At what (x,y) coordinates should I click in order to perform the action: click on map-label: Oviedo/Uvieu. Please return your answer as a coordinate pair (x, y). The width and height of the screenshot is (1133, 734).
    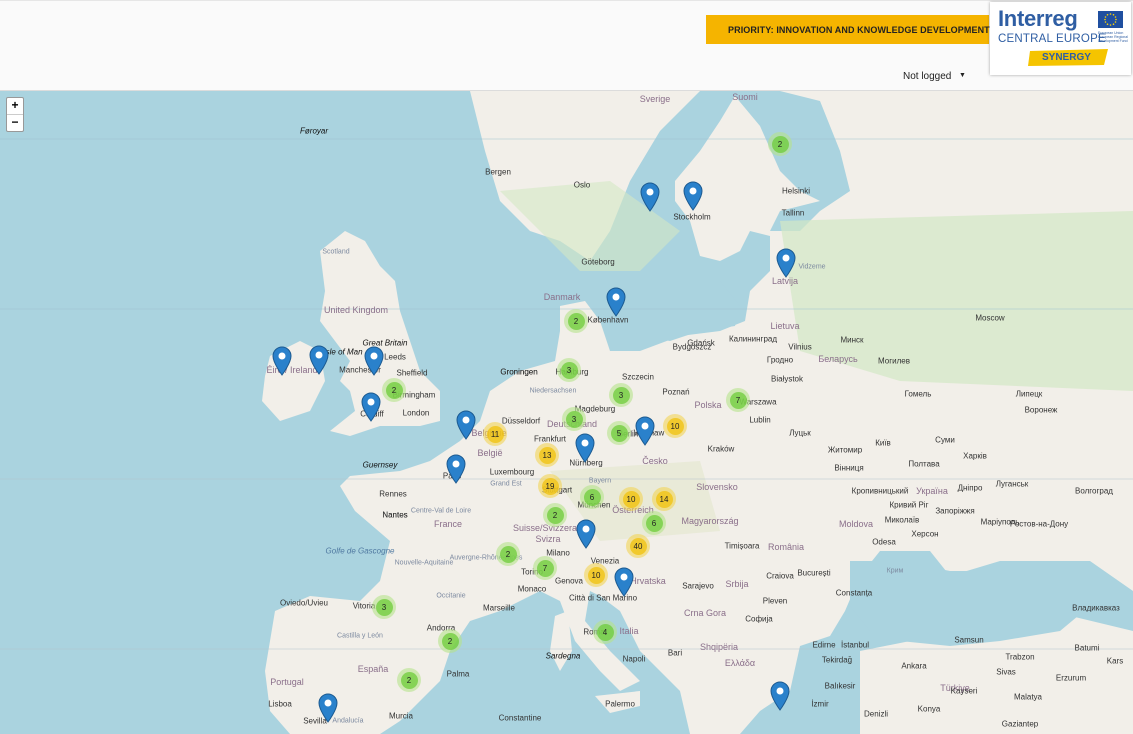
    Looking at the image, I should click on (304, 603).